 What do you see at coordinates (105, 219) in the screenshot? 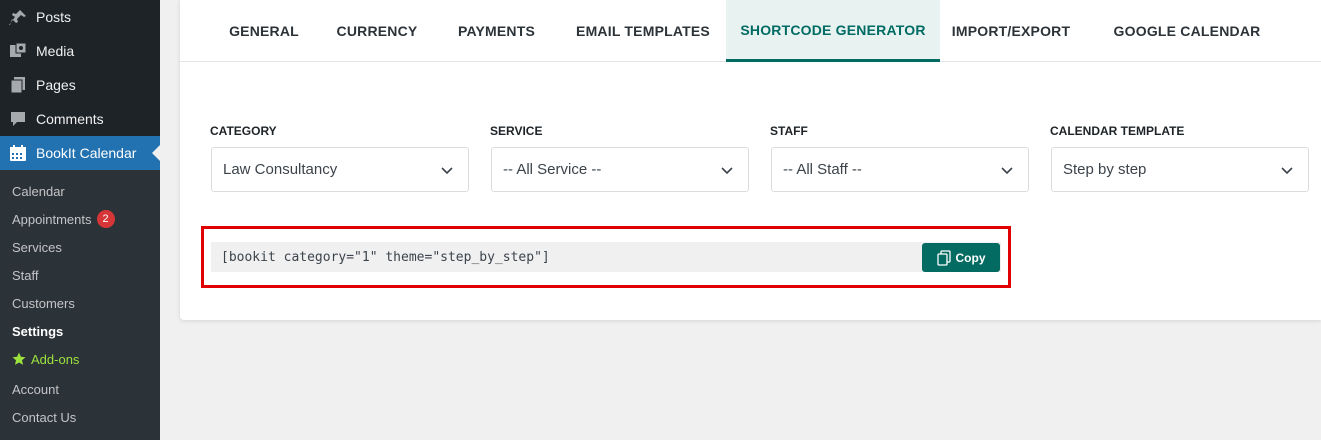
I see `appointments-count-badge: 2` at bounding box center [105, 219].